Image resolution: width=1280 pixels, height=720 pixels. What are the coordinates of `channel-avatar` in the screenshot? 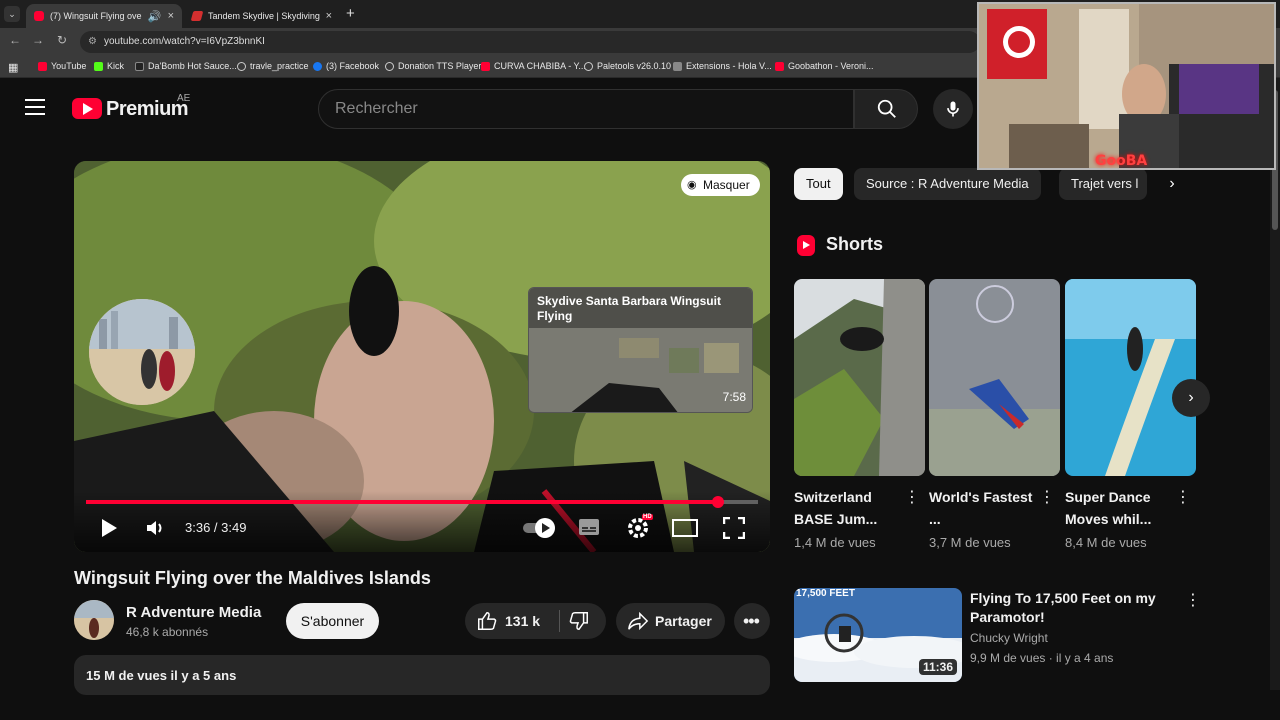 It's located at (94, 620).